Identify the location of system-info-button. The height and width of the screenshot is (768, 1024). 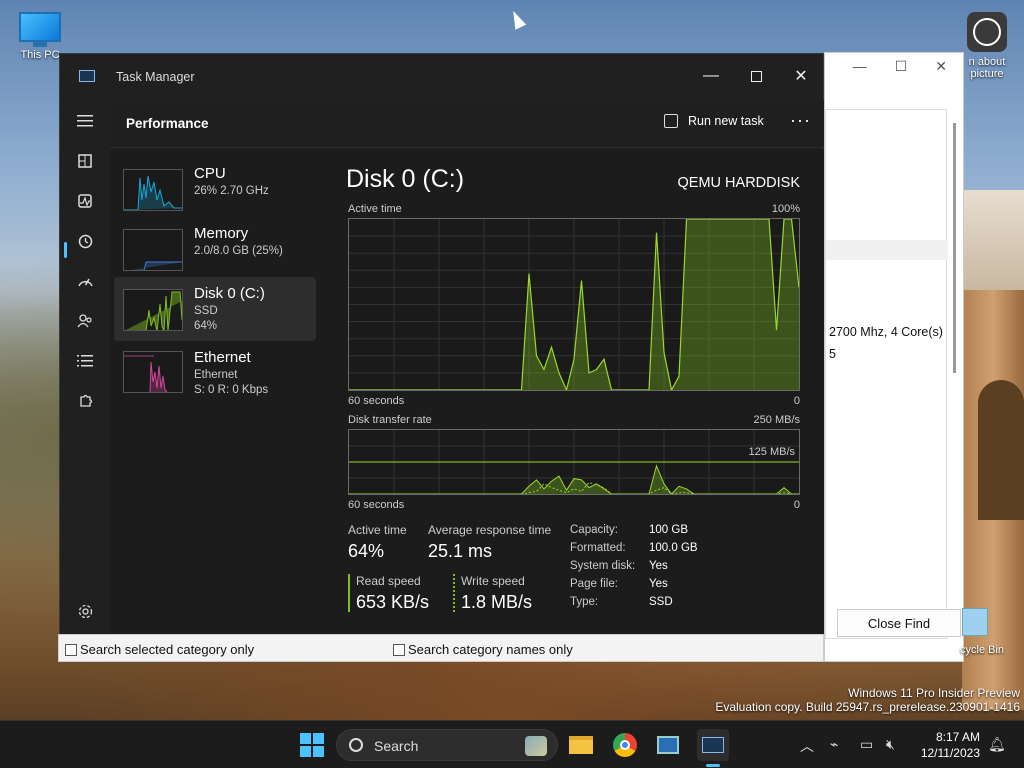
(668, 745).